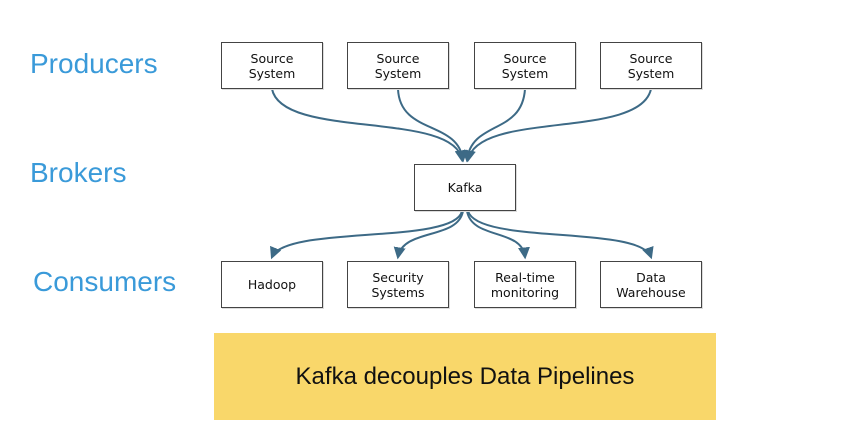  Describe the element at coordinates (398, 284) in the screenshot. I see `consumer-box-security-systems: Security Systems` at that location.